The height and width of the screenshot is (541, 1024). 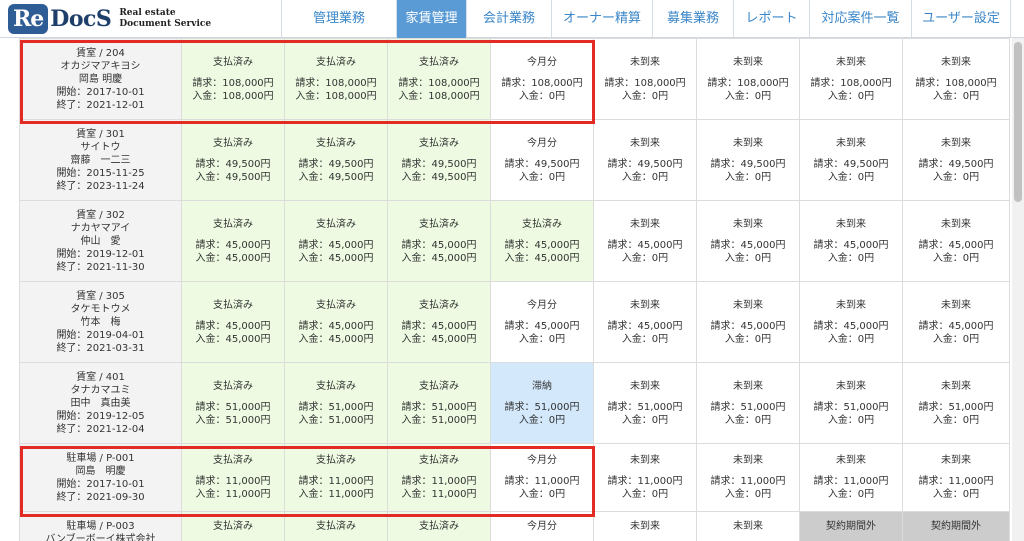 I want to click on redocs-logo: Re DocS Real estate Document Service, so click(x=109, y=19).